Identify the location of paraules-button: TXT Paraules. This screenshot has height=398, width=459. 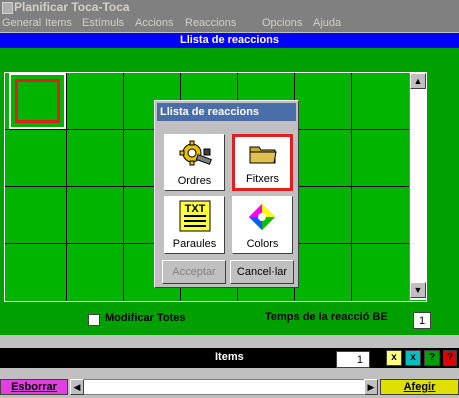
(194, 225).